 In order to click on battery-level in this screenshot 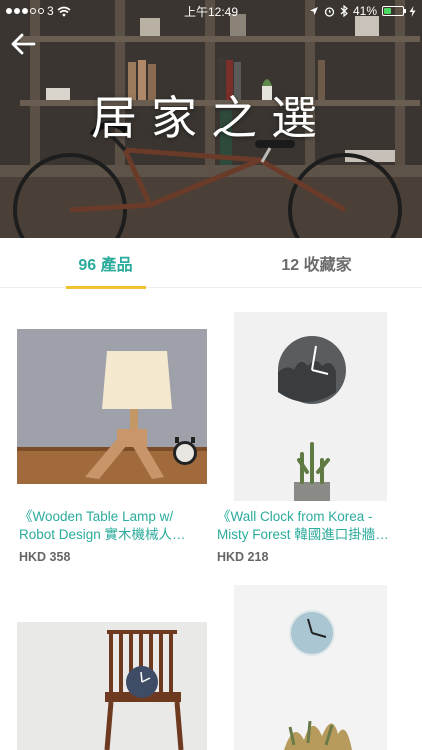, I will do `click(388, 11)`.